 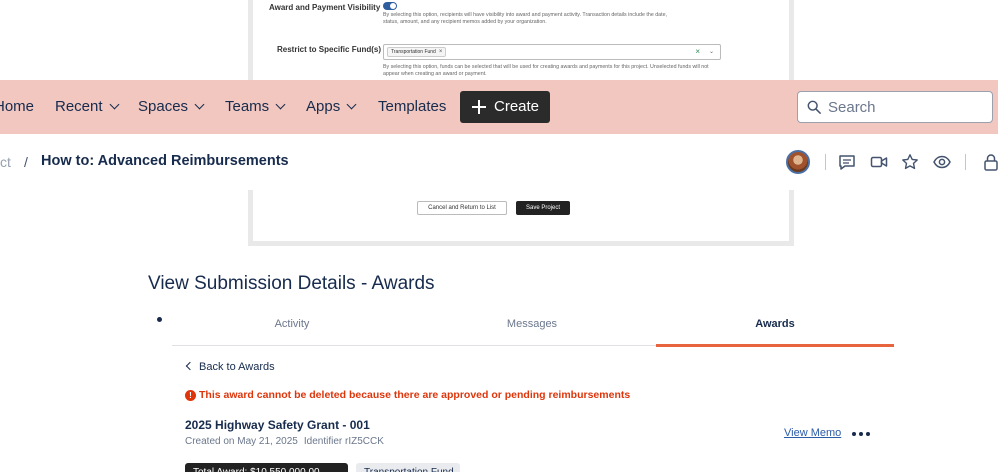 I want to click on more-options-icon, so click(x=861, y=435).